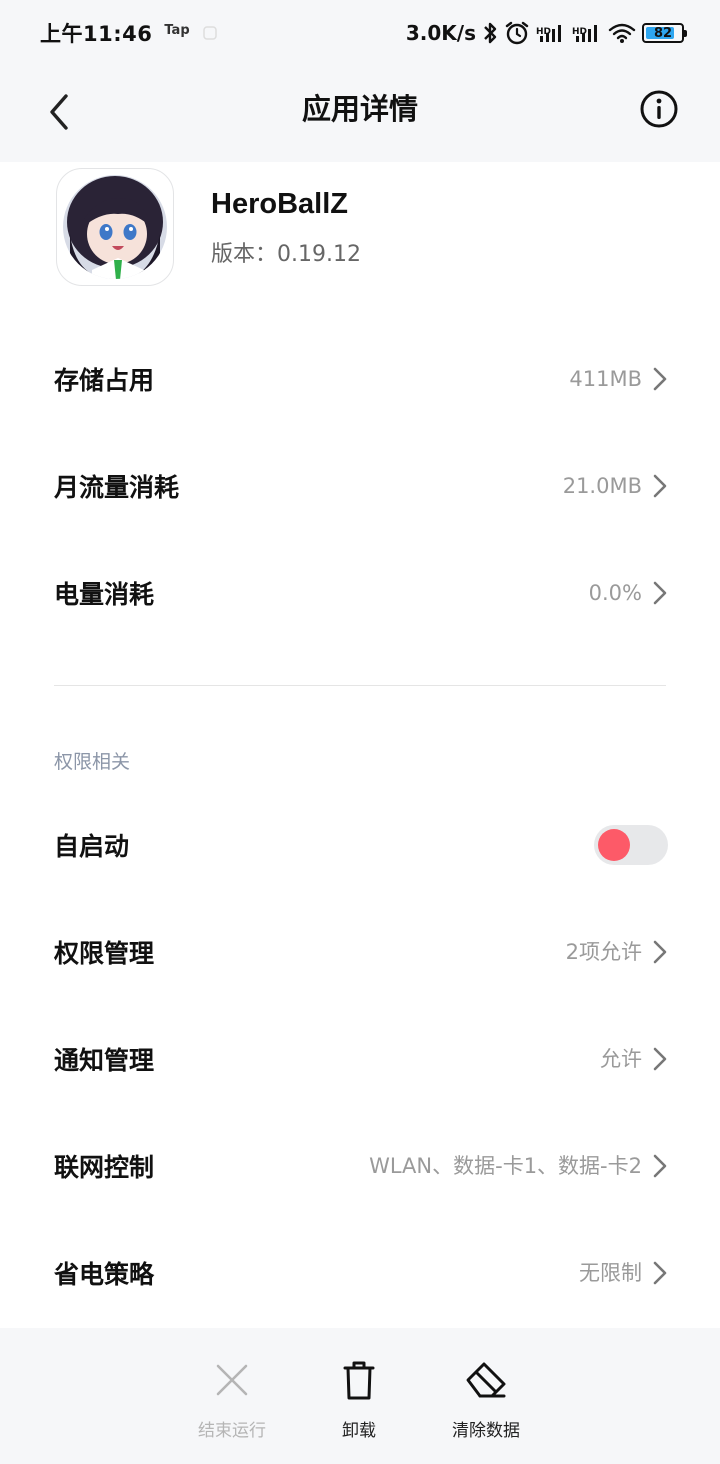 The image size is (720, 1464). Describe the element at coordinates (96, 34) in the screenshot. I see `status-time: 上午11:46` at that location.